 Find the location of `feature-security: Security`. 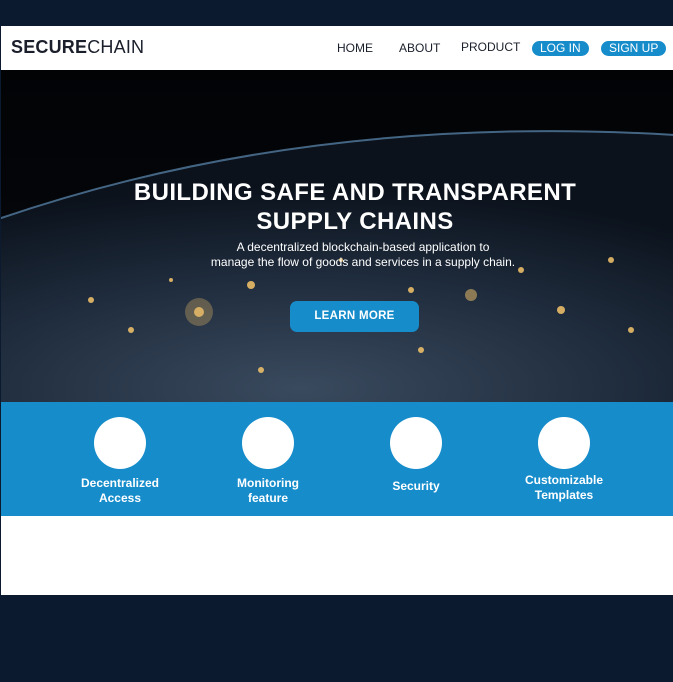

feature-security: Security is located at coordinates (416, 455).